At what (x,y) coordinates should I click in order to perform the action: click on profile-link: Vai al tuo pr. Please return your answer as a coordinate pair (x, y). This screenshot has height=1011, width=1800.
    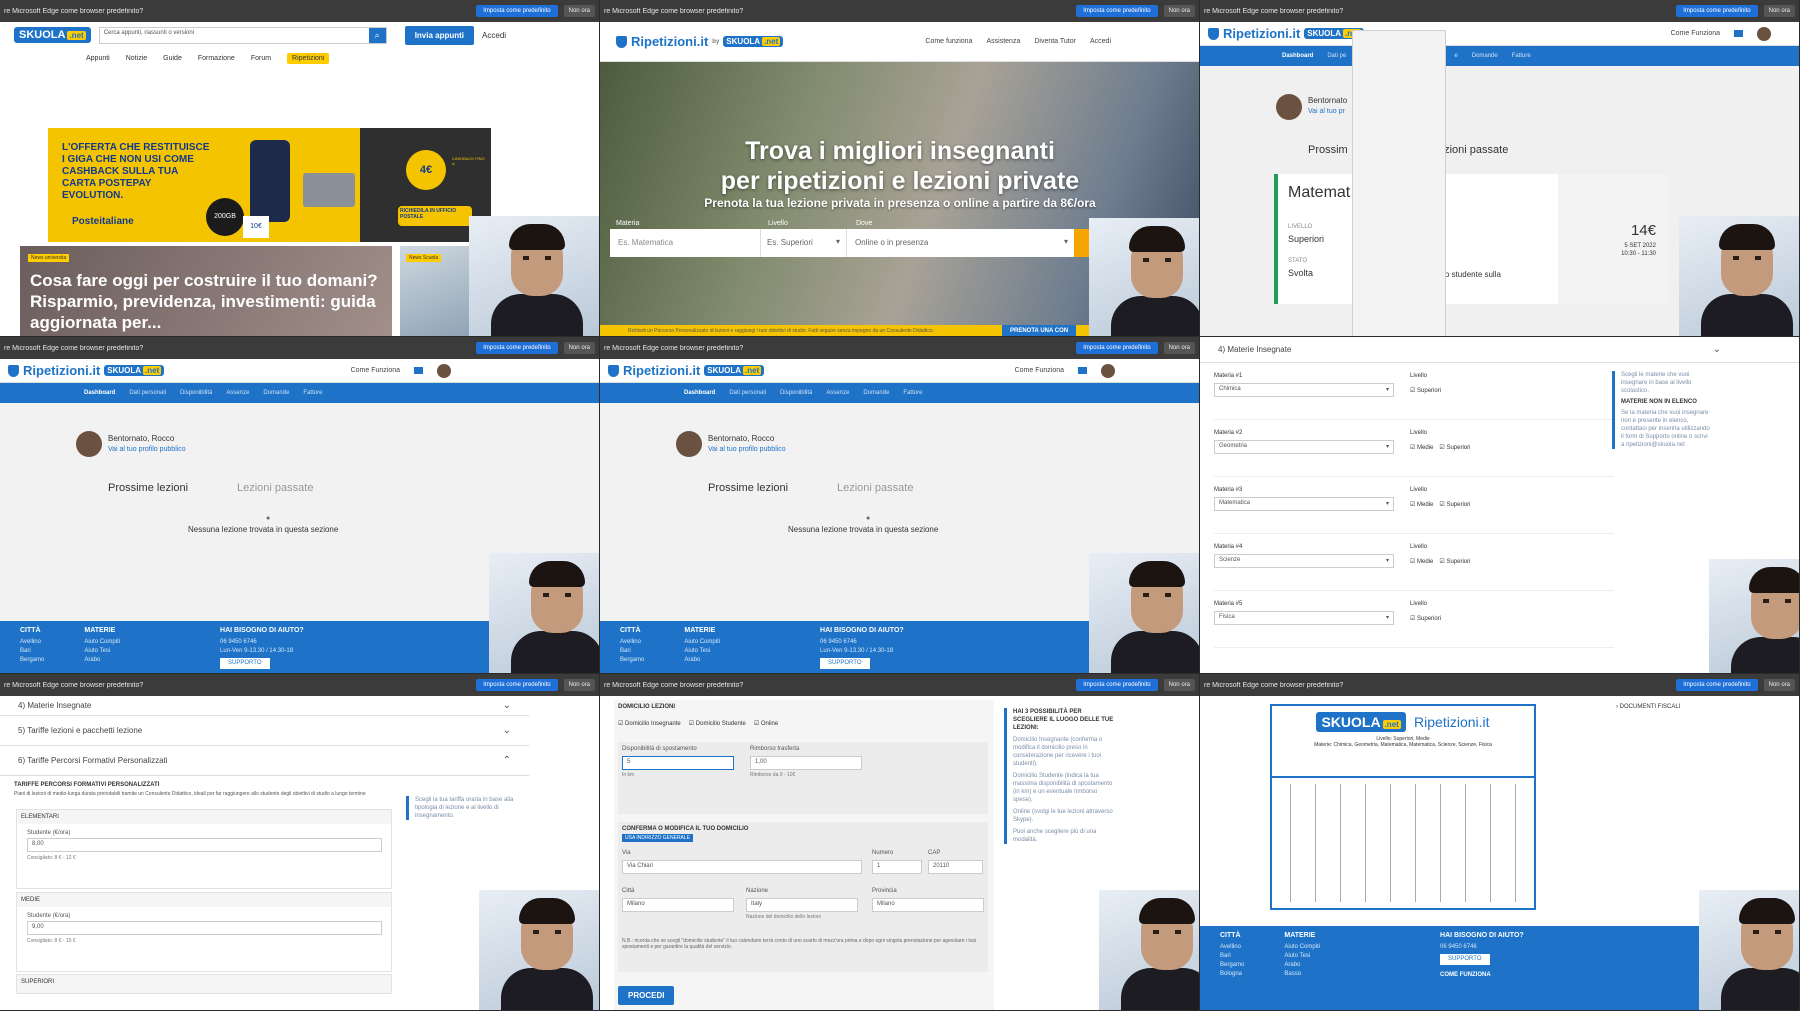
    Looking at the image, I should click on (1326, 111).